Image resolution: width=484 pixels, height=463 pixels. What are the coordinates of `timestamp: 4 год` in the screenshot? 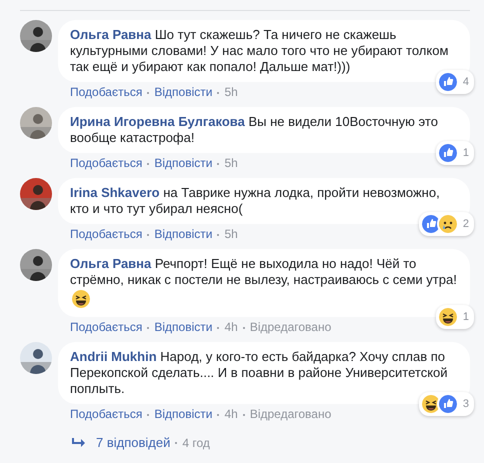 It's located at (196, 443).